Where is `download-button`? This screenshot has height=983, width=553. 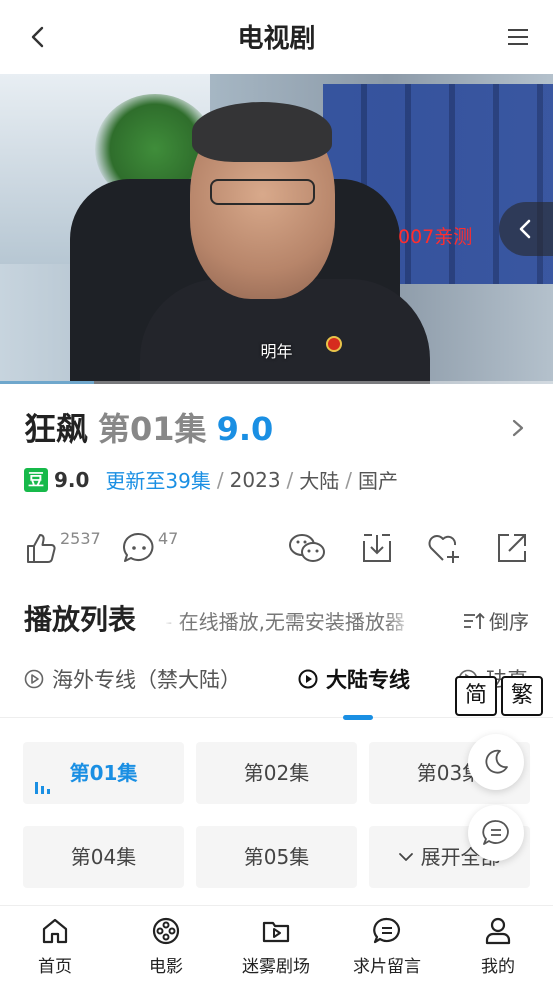
download-button is located at coordinates (380, 547).